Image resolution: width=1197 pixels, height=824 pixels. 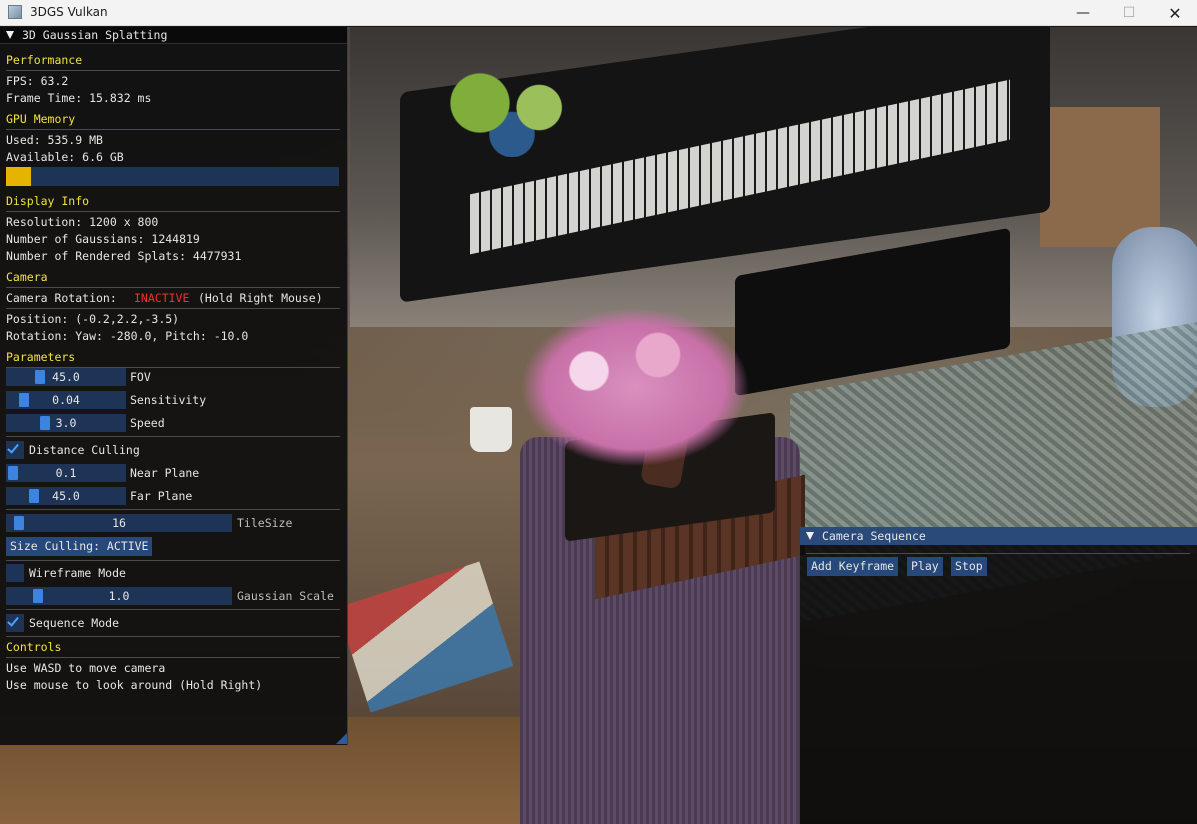 I want to click on fov-label: FOV, so click(x=140, y=377).